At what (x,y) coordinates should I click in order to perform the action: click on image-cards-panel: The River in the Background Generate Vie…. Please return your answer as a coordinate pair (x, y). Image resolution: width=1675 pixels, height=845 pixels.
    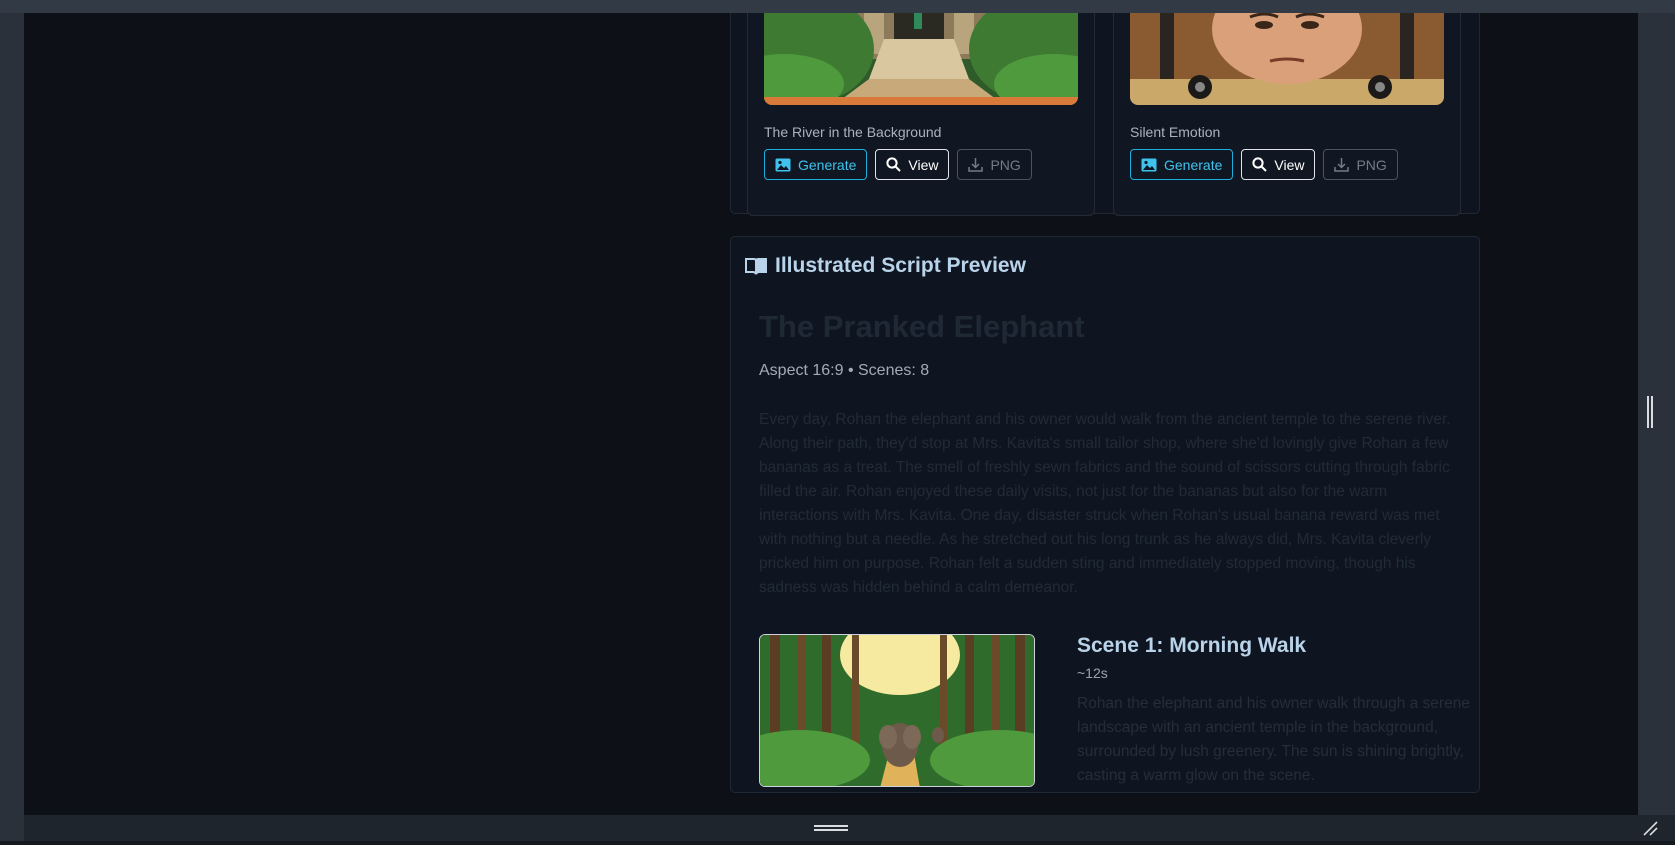
    Looking at the image, I should click on (1105, 114).